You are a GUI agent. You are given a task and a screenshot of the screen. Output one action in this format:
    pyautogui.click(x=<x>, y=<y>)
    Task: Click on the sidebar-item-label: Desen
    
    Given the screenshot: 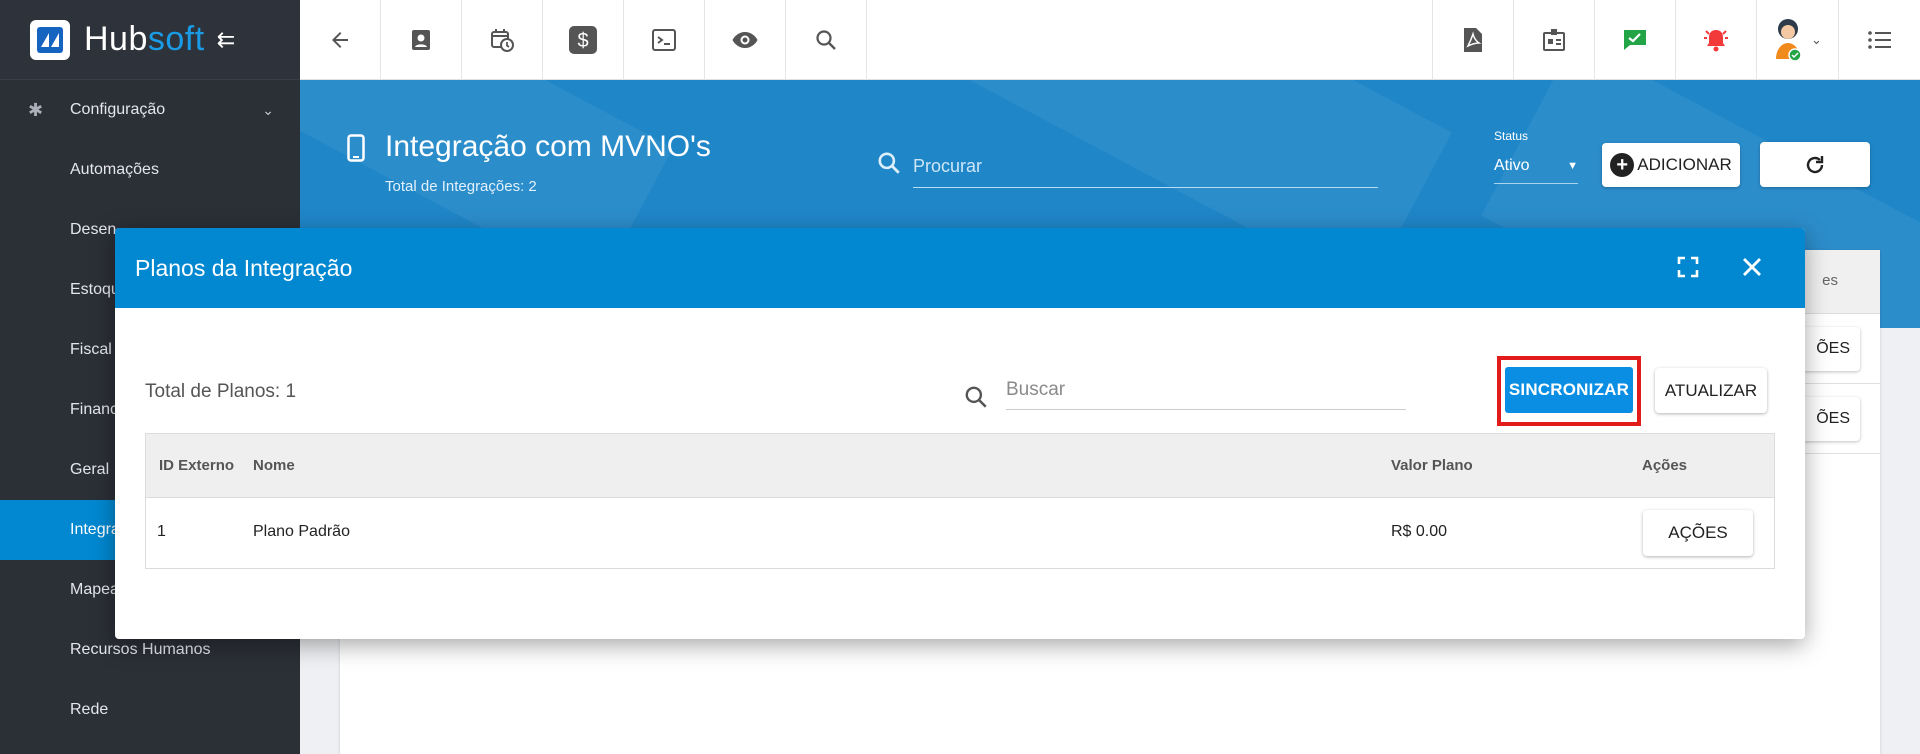 What is the action you would take?
    pyautogui.click(x=93, y=229)
    